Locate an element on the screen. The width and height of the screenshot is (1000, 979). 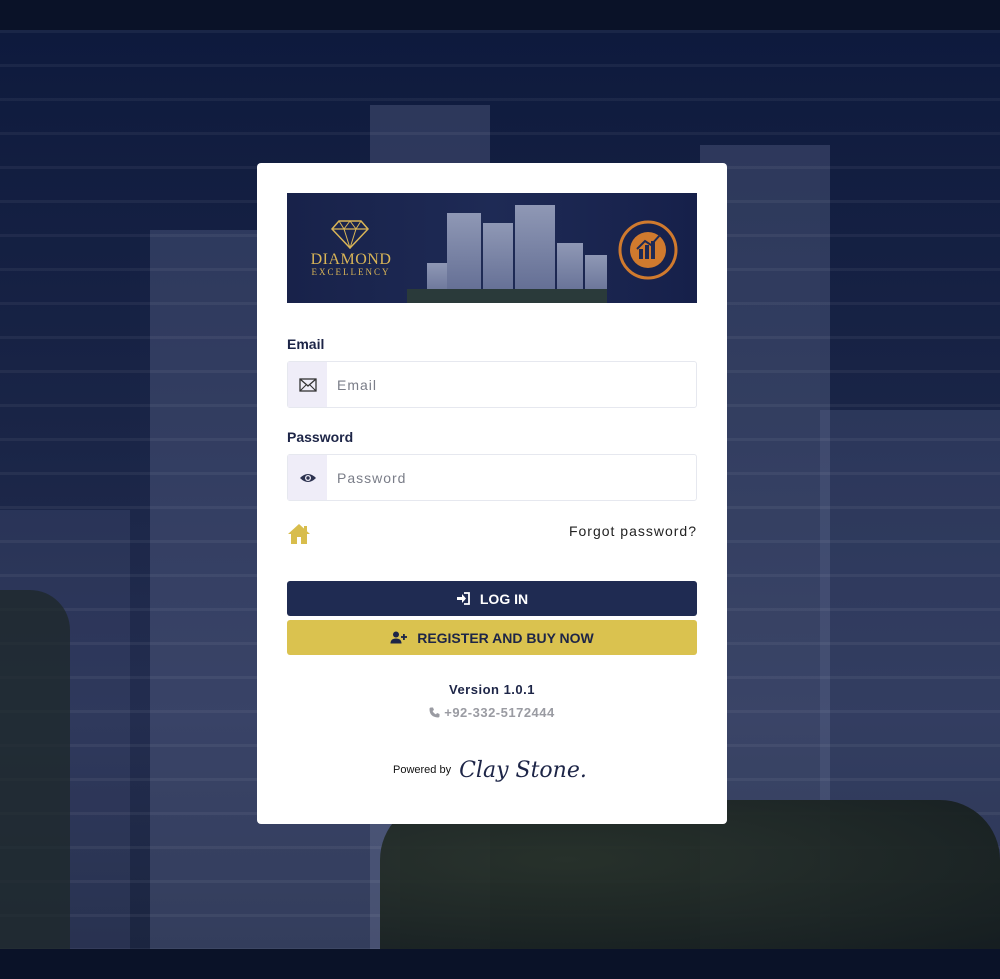
password-input-group is located at coordinates (492, 477).